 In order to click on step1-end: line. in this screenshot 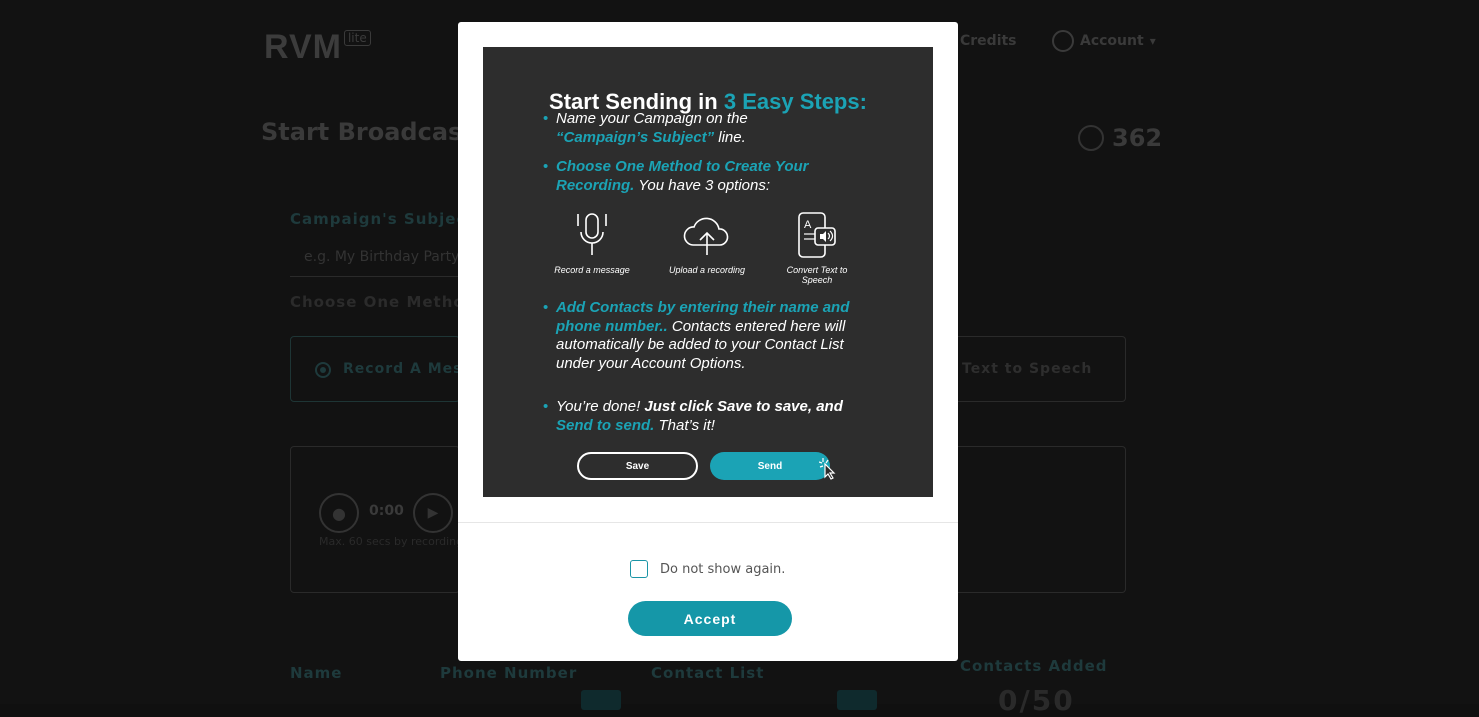, I will do `click(732, 137)`.